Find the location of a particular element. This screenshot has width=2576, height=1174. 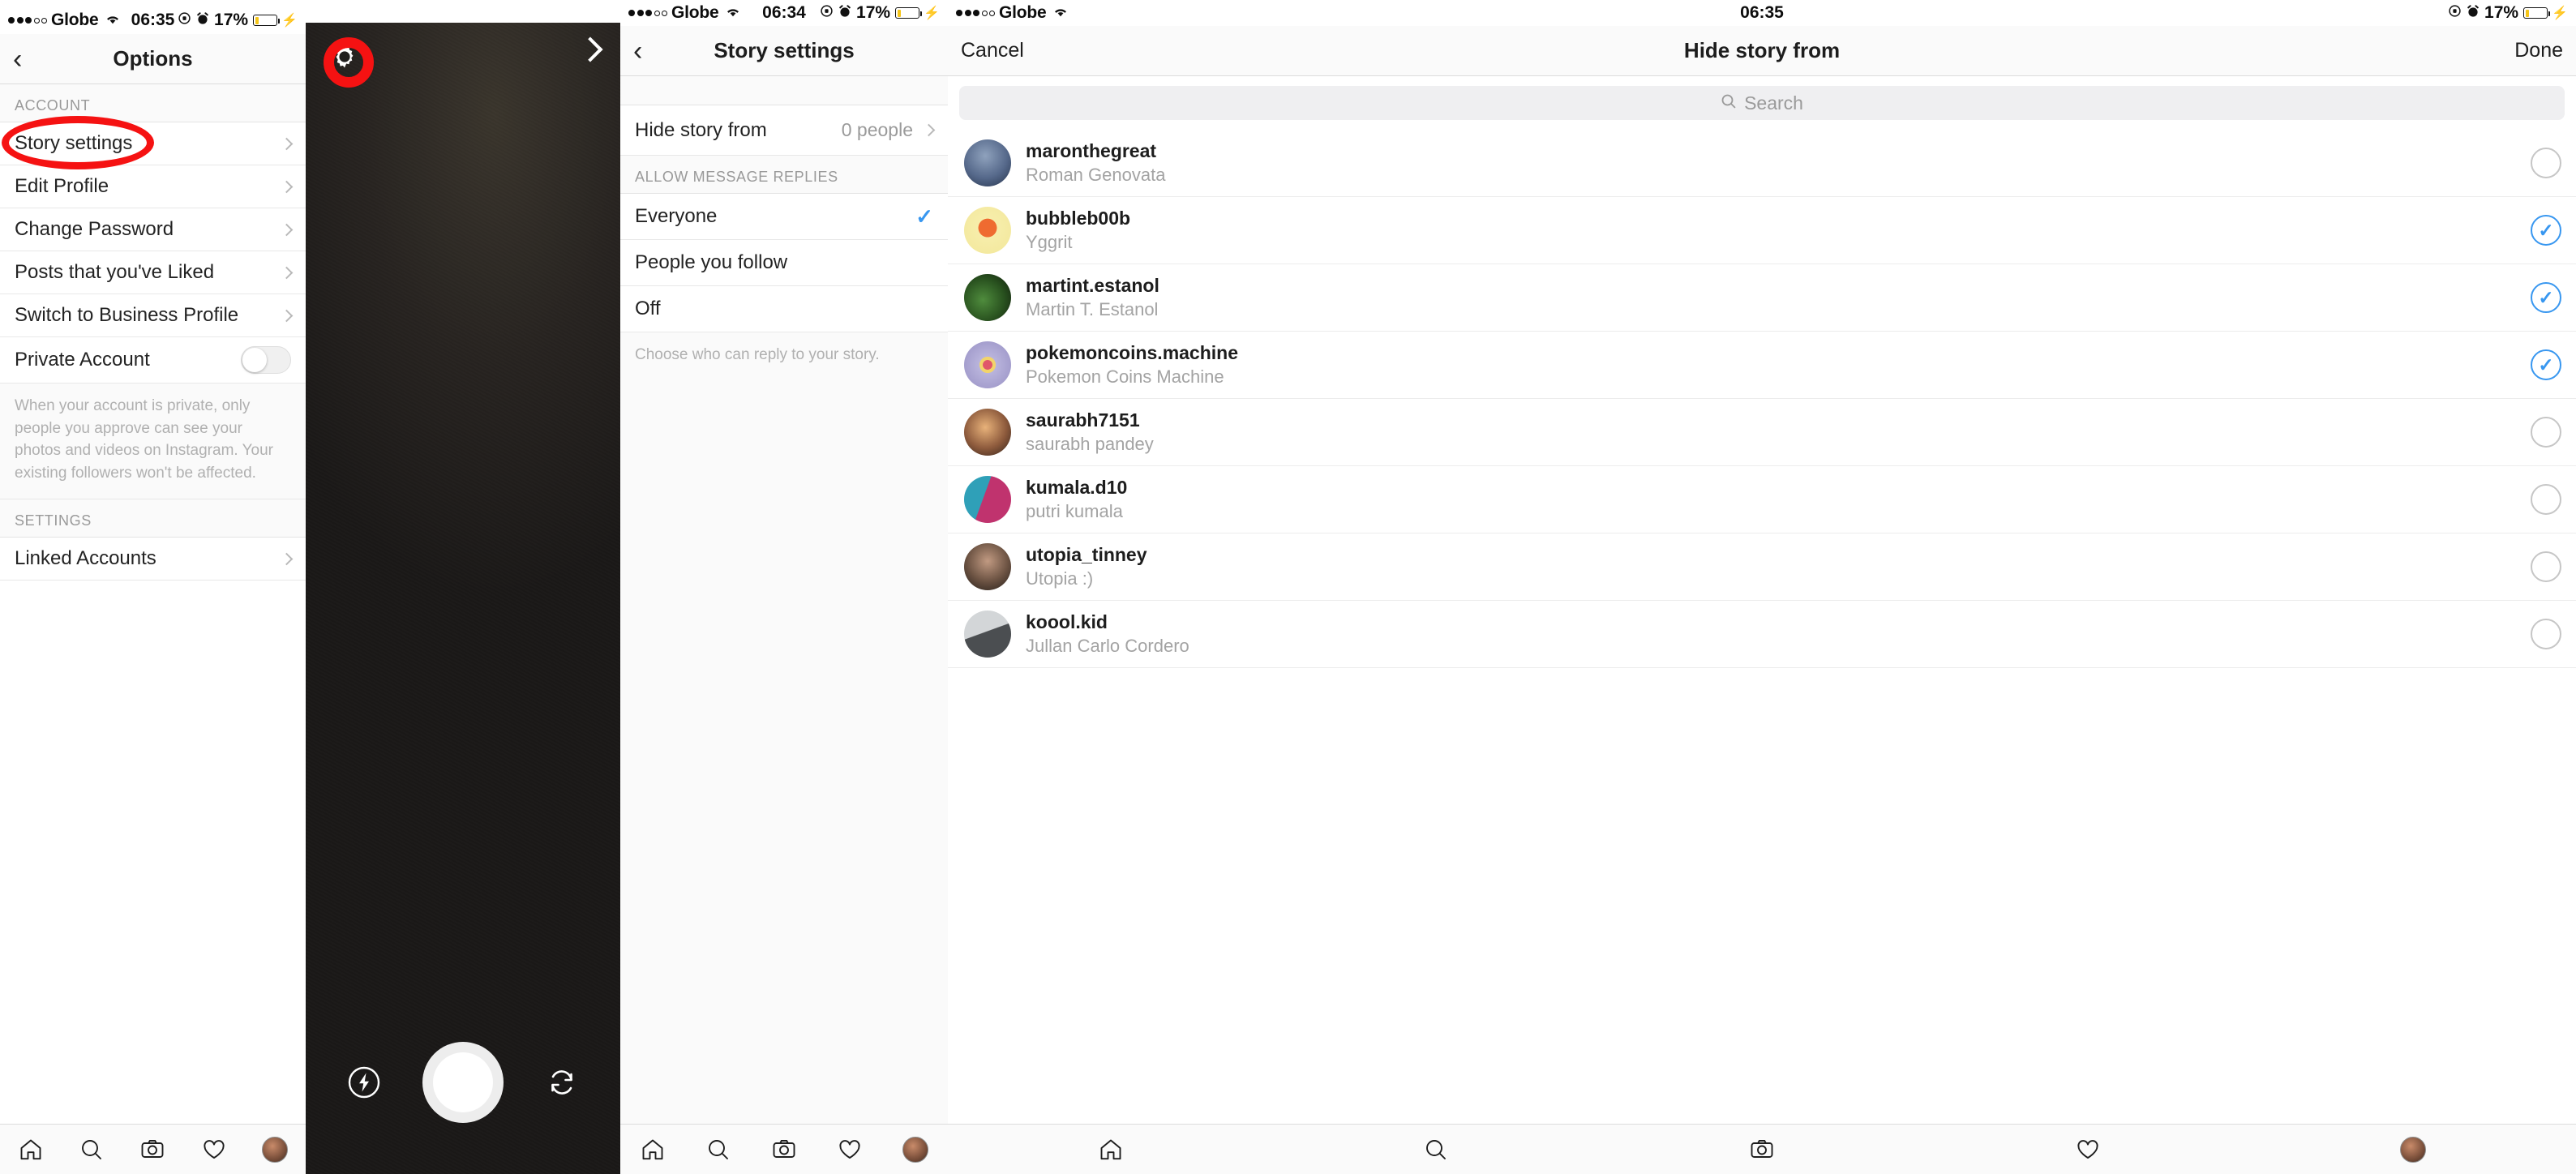

camera-viewfinder is located at coordinates (463, 598).